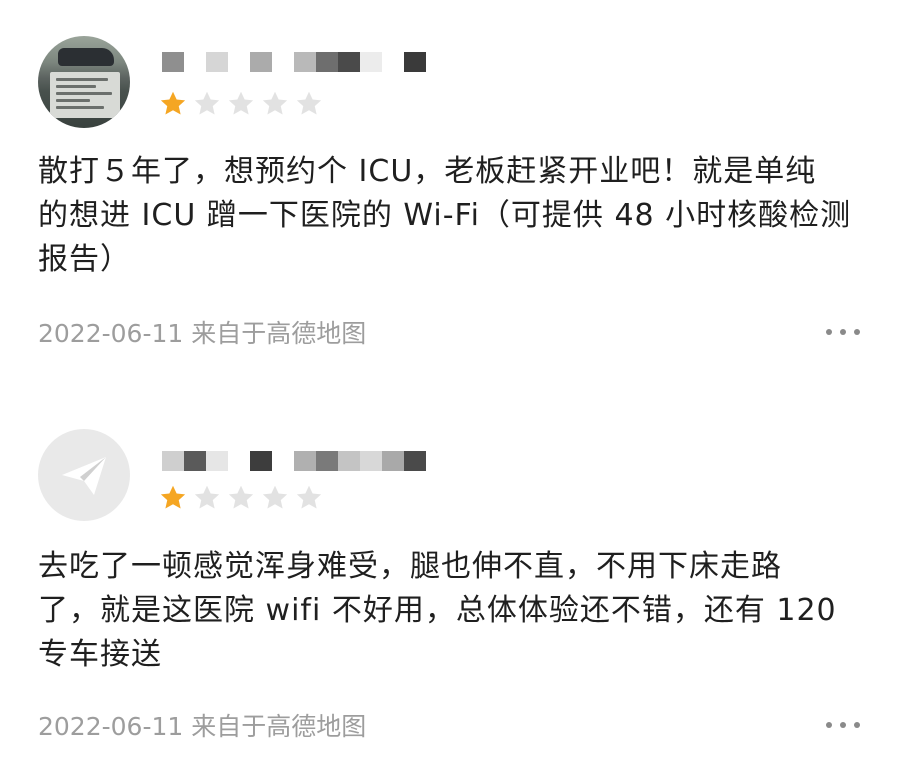 Image resolution: width=900 pixels, height=768 pixels. What do you see at coordinates (437, 610) in the screenshot?
I see `review-text-line: 了，就是这医院 wifi 不好用，总体体验还不错，还有 120` at bounding box center [437, 610].